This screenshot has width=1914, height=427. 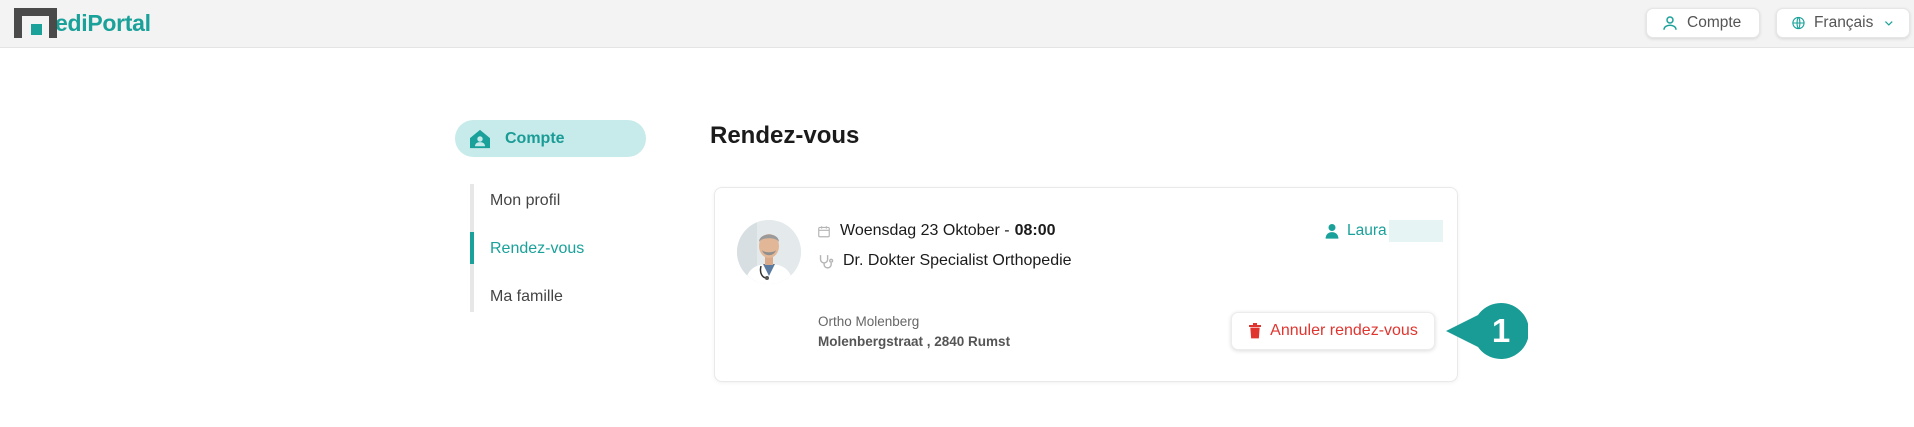 What do you see at coordinates (1889, 23) in the screenshot?
I see `chevron-down-icon` at bounding box center [1889, 23].